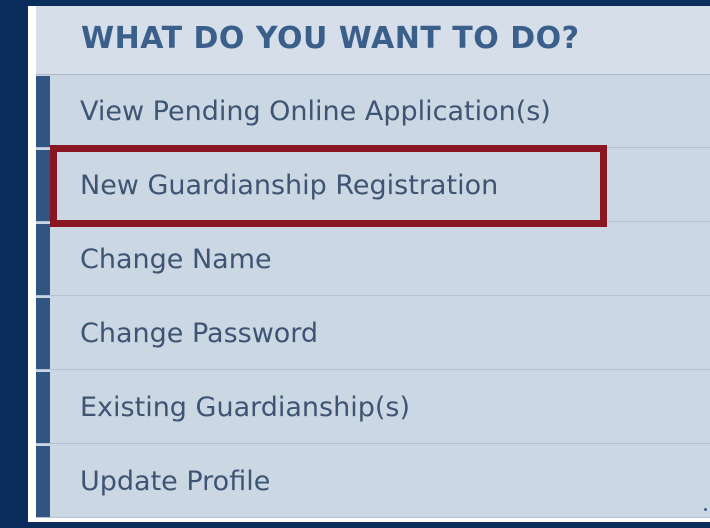 Image resolution: width=710 pixels, height=528 pixels. I want to click on menu-item-existing-guardianships: Existing Guardianship(s), so click(373, 408).